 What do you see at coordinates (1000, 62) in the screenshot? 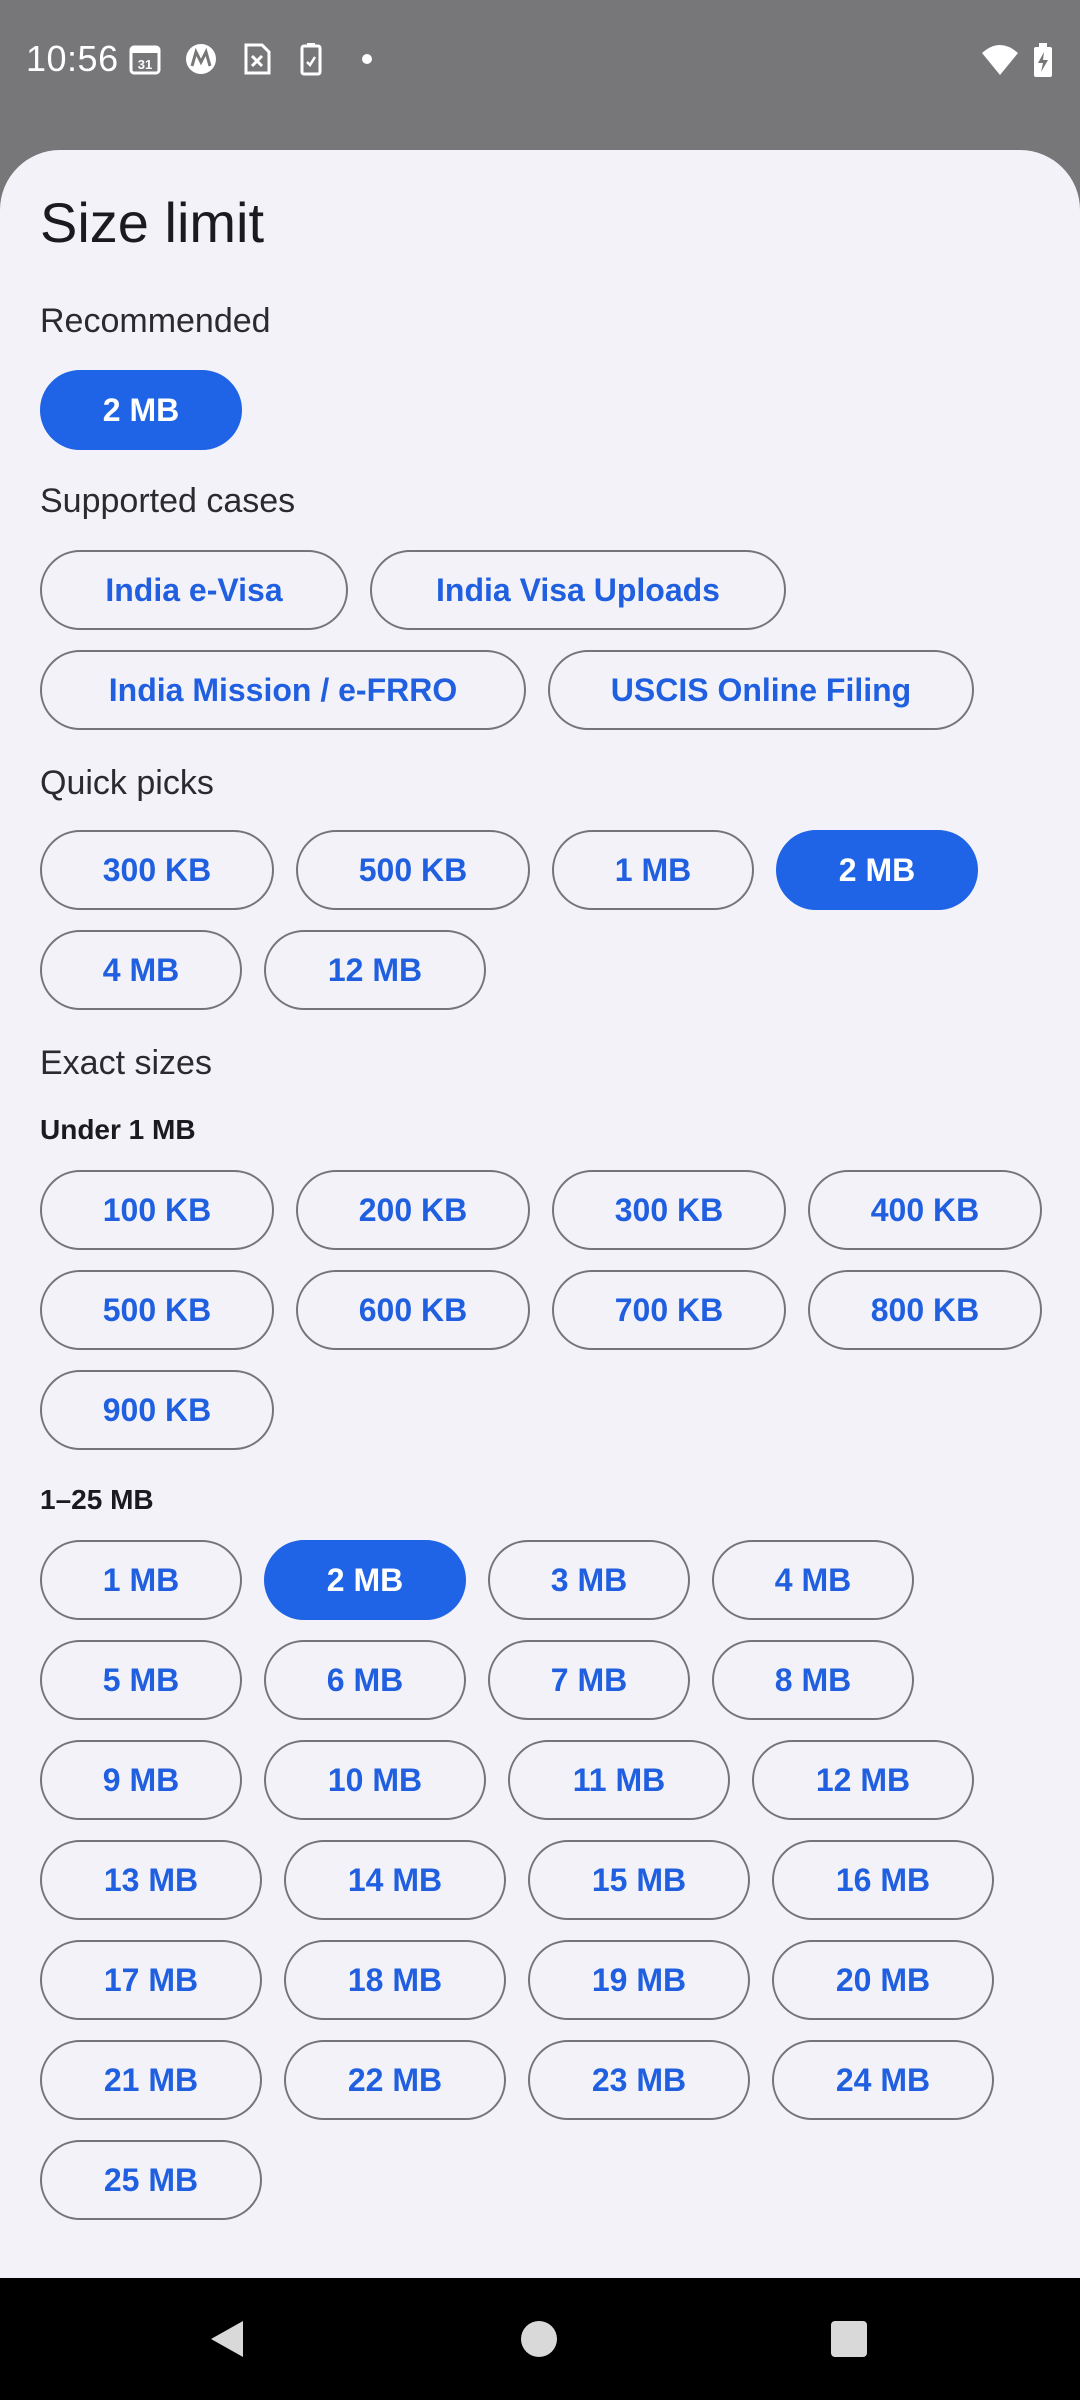
I see `wifi-icon` at bounding box center [1000, 62].